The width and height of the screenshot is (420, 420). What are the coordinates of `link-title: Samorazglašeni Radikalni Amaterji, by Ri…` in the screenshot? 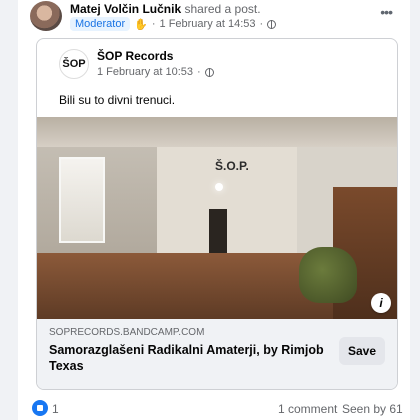 It's located at (189, 358).